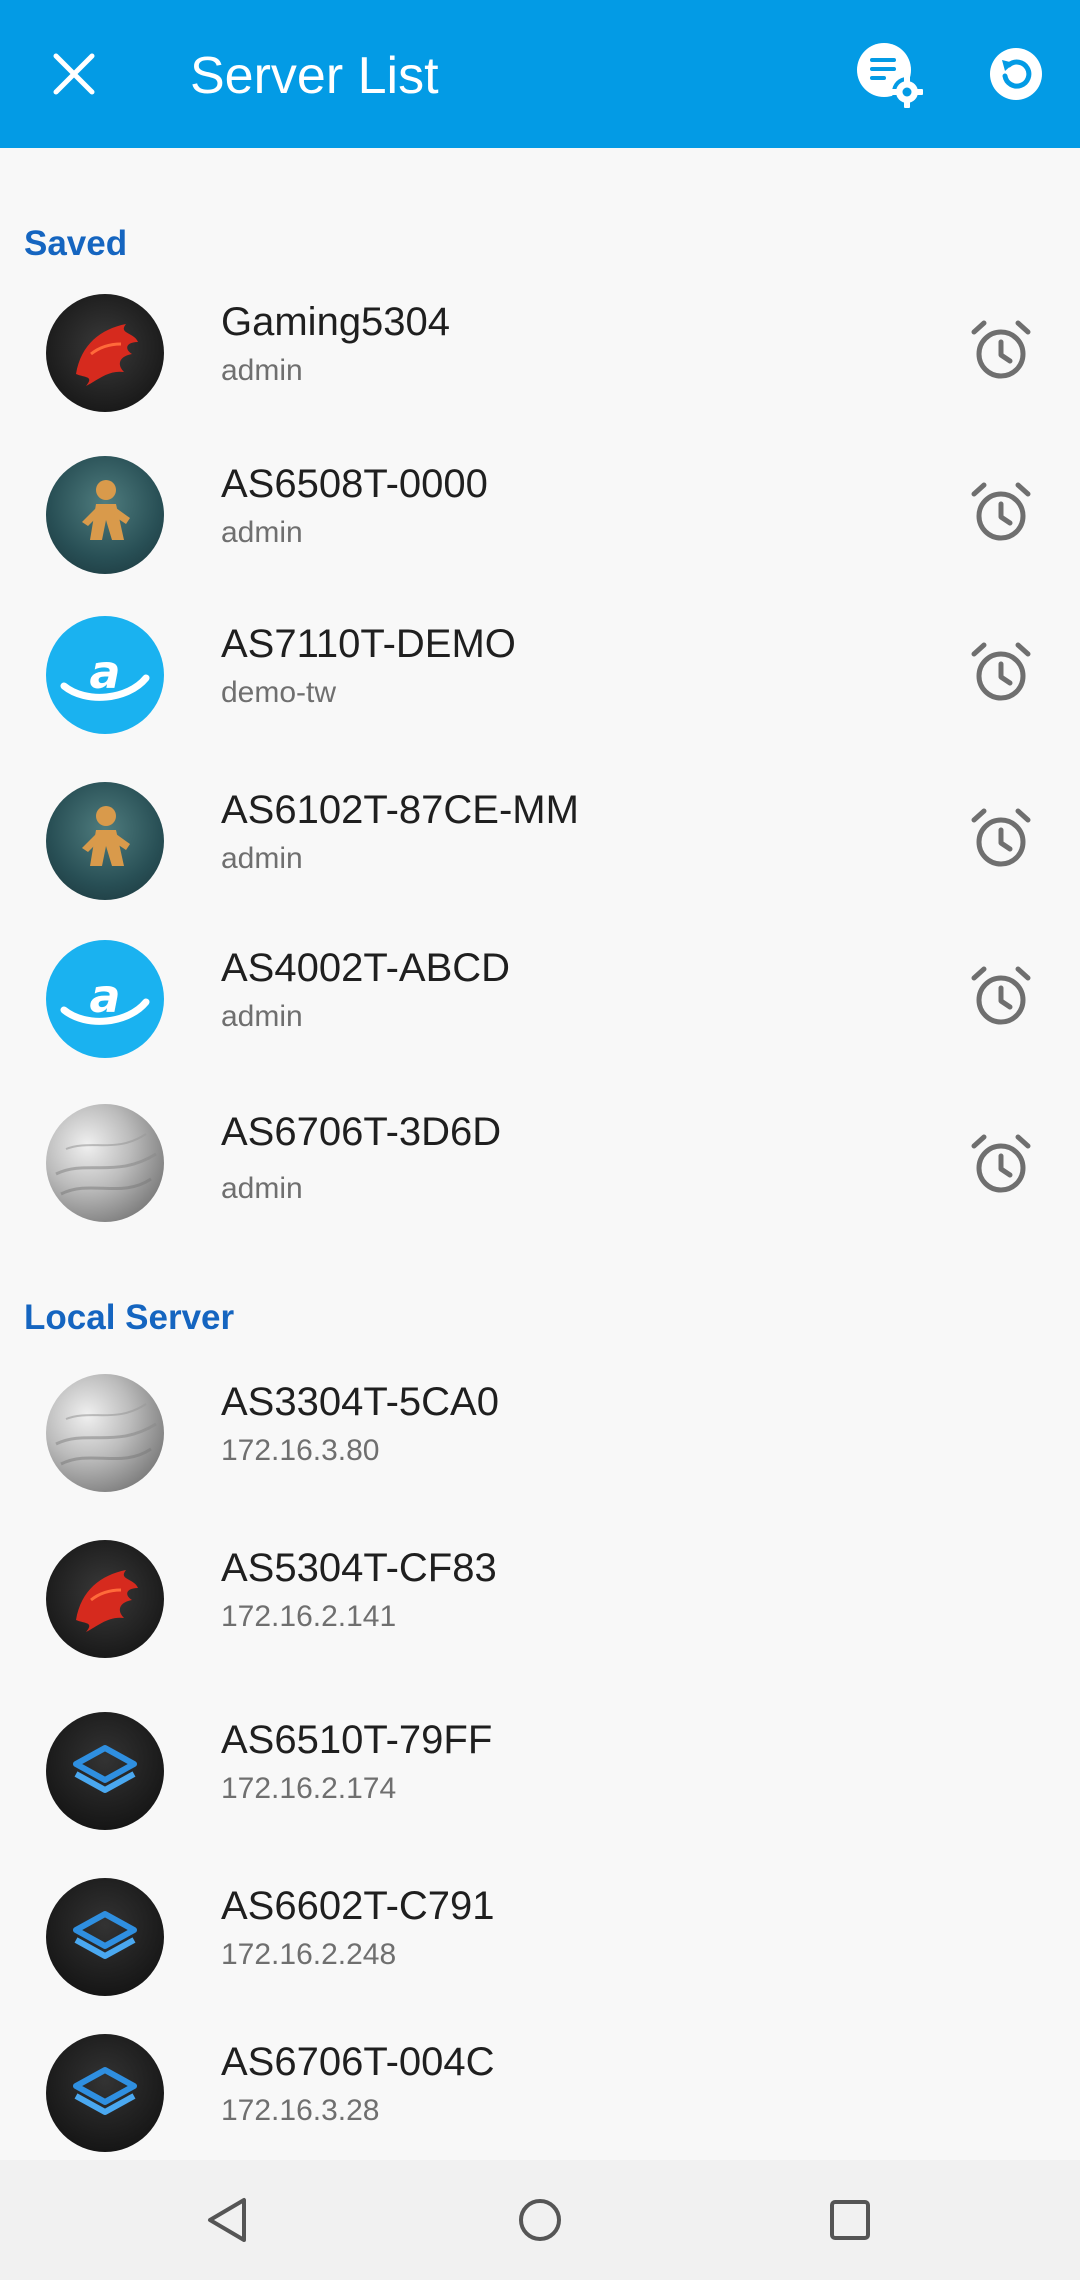 The width and height of the screenshot is (1080, 2280). Describe the element at coordinates (129, 1317) in the screenshot. I see `section-header-local-server: Local Server` at that location.